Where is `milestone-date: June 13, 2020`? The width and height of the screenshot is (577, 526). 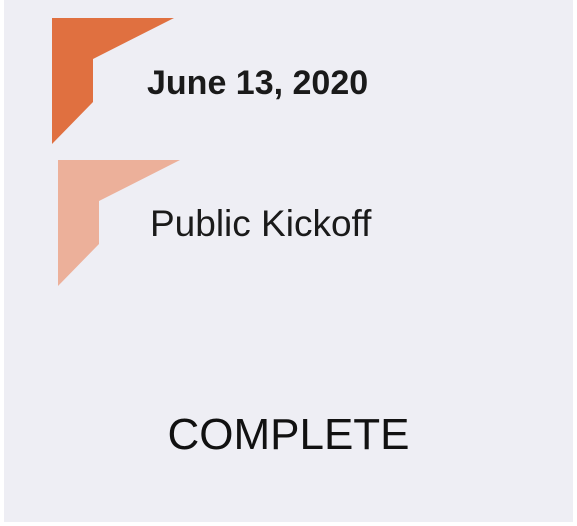
milestone-date: June 13, 2020 is located at coordinates (258, 83).